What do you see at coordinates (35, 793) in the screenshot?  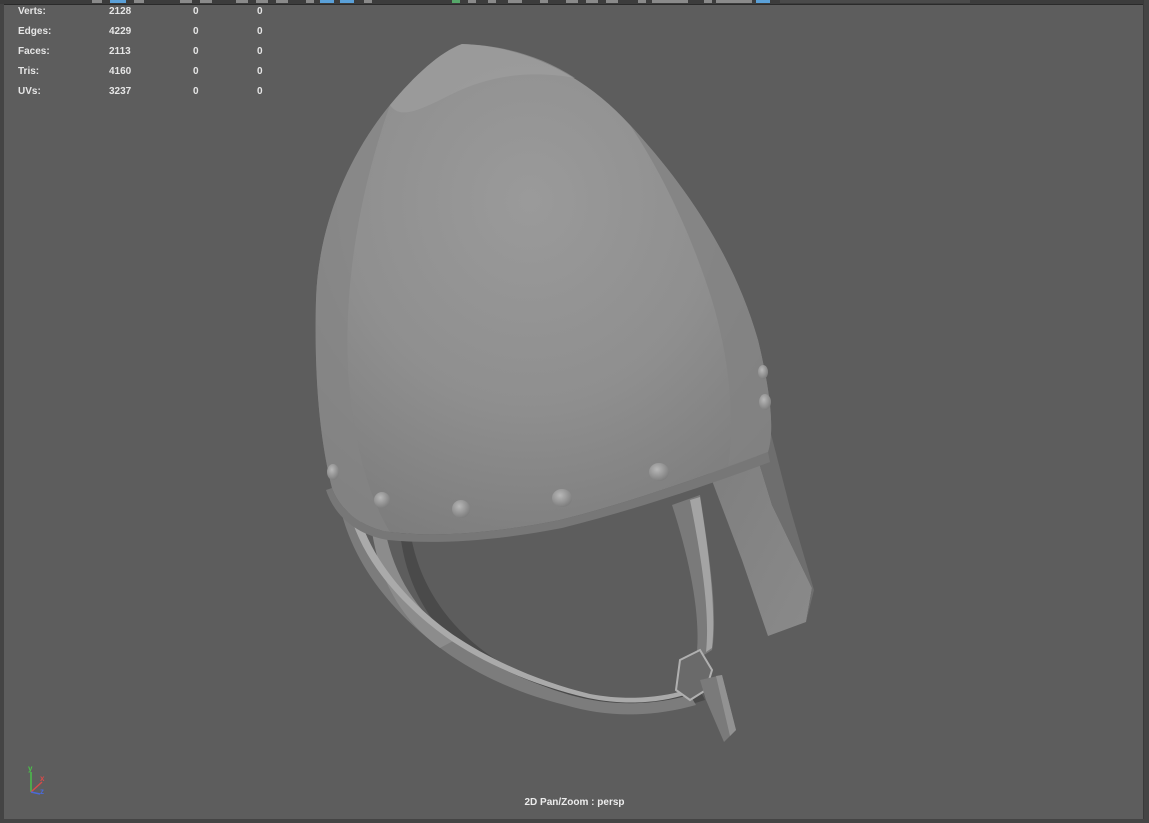 I see `z-axis-line` at bounding box center [35, 793].